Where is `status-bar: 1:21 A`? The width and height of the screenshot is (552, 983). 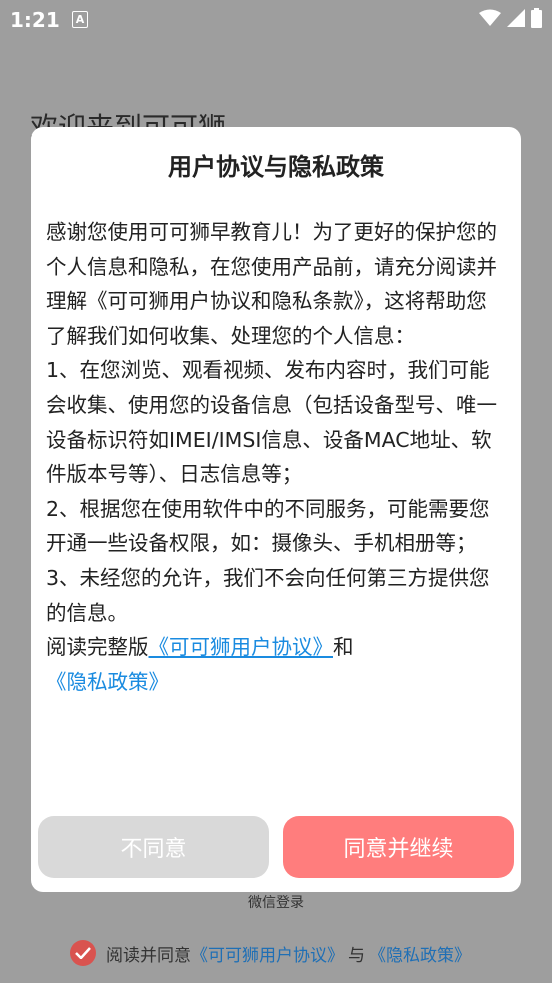 status-bar: 1:21 A is located at coordinates (276, 20).